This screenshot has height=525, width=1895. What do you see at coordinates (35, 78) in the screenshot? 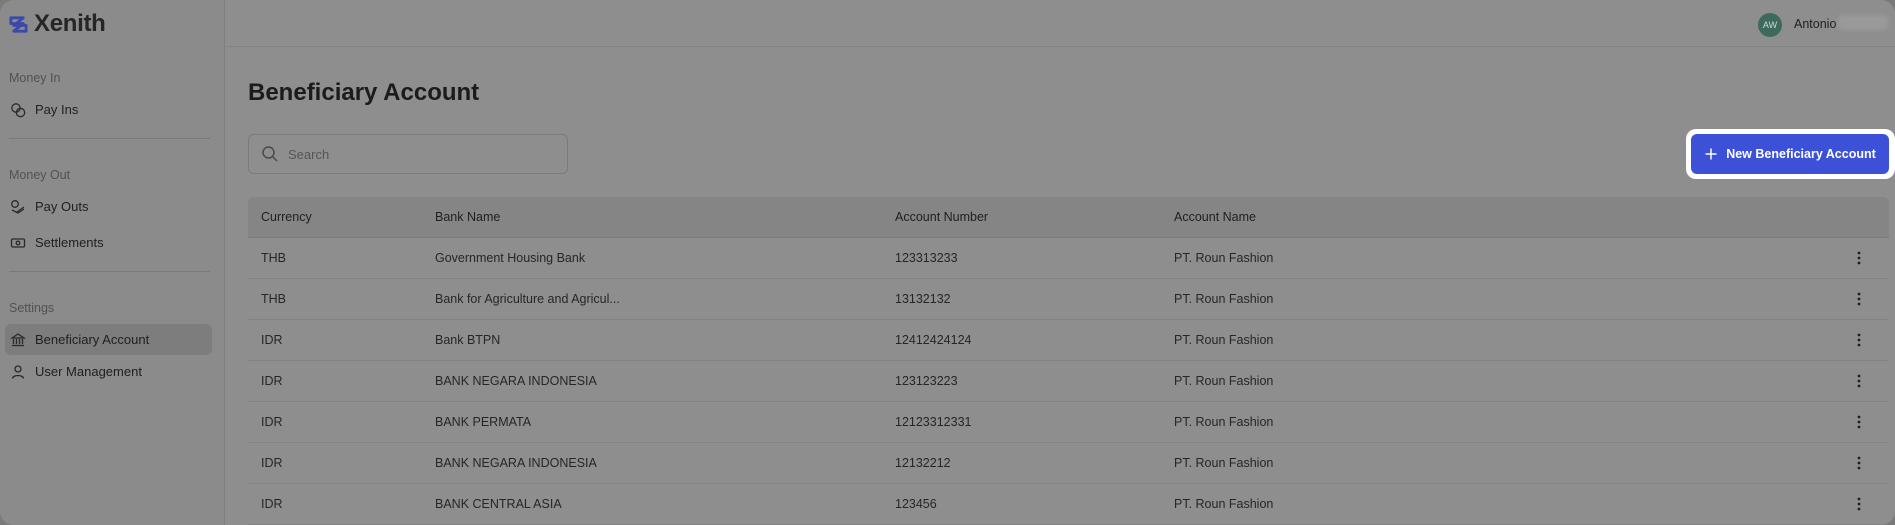
I see `section-label-money-in: Money In` at bounding box center [35, 78].